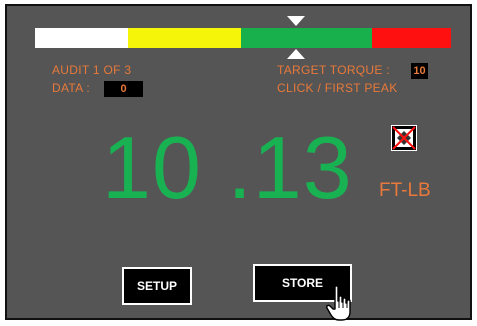 The image size is (477, 326). Describe the element at coordinates (338, 303) in the screenshot. I see `hand-pointer-icon` at that location.